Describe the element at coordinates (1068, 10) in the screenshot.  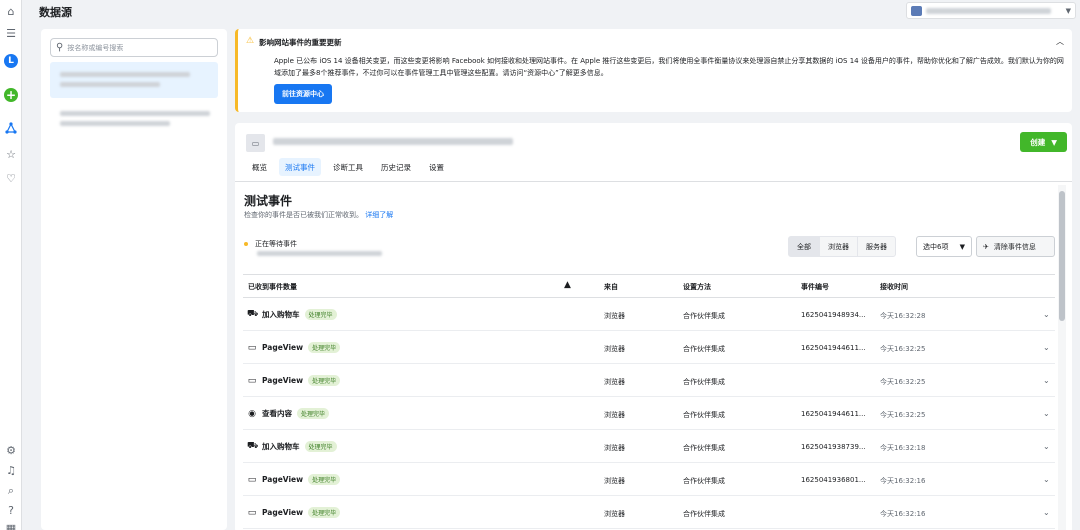
I see `chevron-down-icon: ▼` at that location.